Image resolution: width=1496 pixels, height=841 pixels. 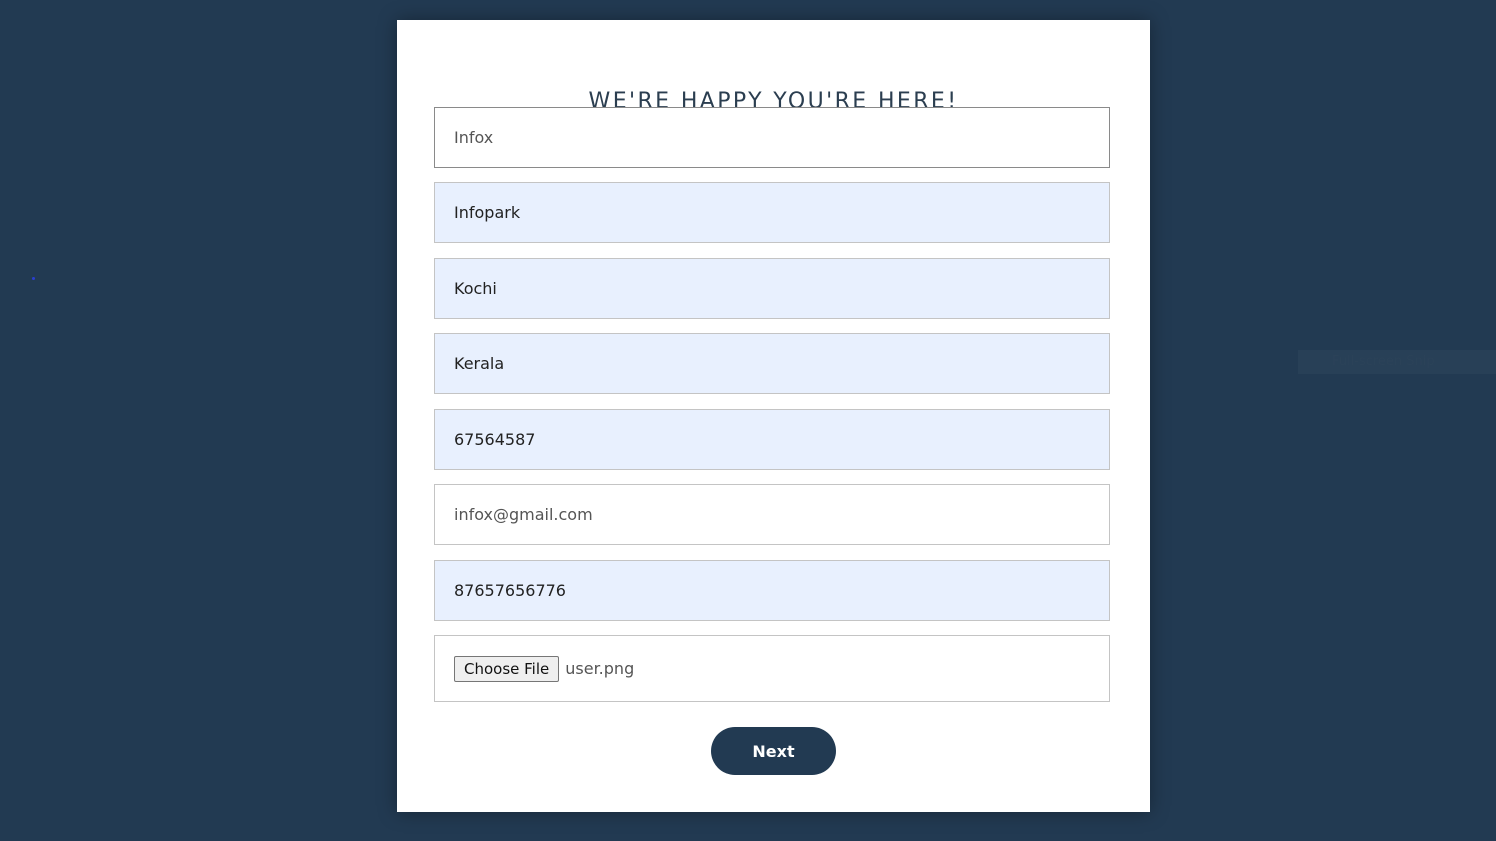 I want to click on choose-file-button: Choose File, so click(x=507, y=668).